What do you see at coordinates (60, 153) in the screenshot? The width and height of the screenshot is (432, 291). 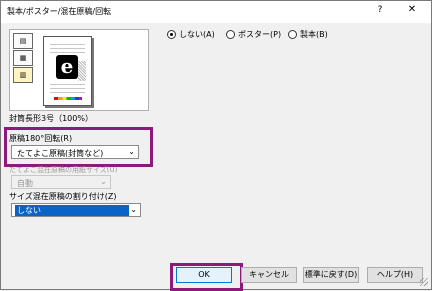 I see `rotate-select-value: たてよこ原稿(封筒など)` at bounding box center [60, 153].